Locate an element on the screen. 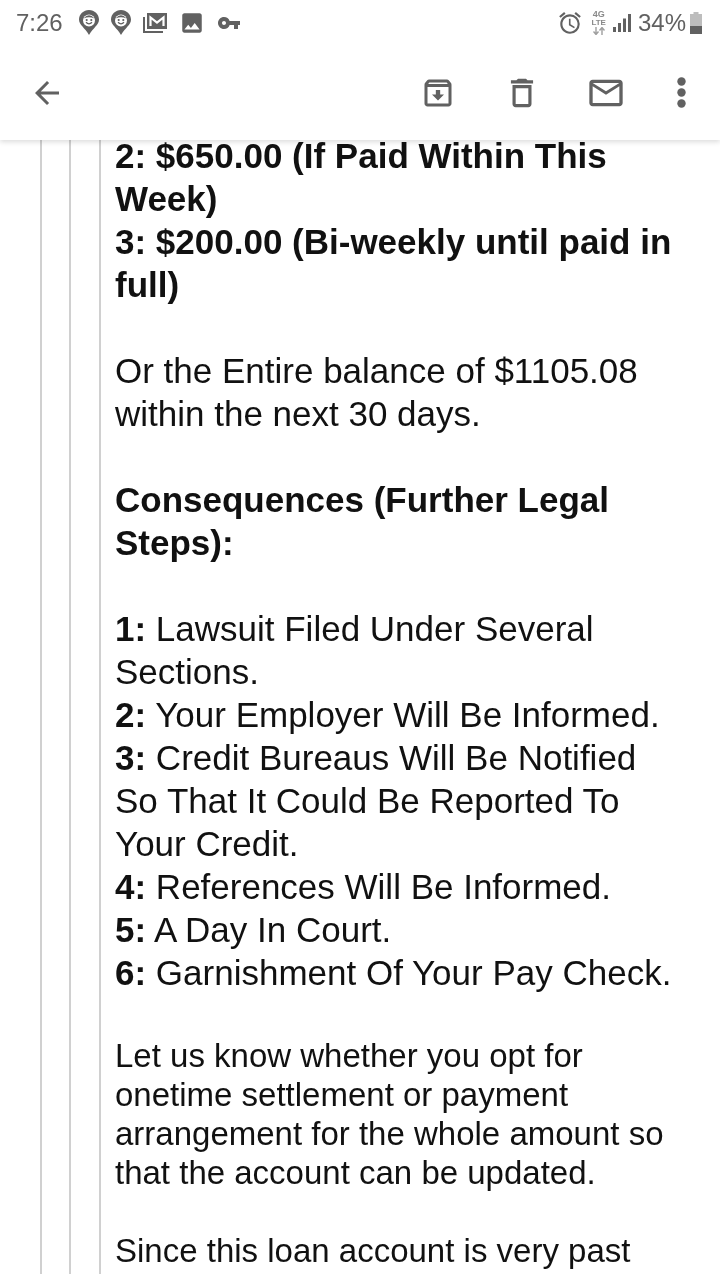 Image resolution: width=720 pixels, height=1280 pixels. consequence-item: 4: References Will Be Informed. is located at coordinates (364, 887).